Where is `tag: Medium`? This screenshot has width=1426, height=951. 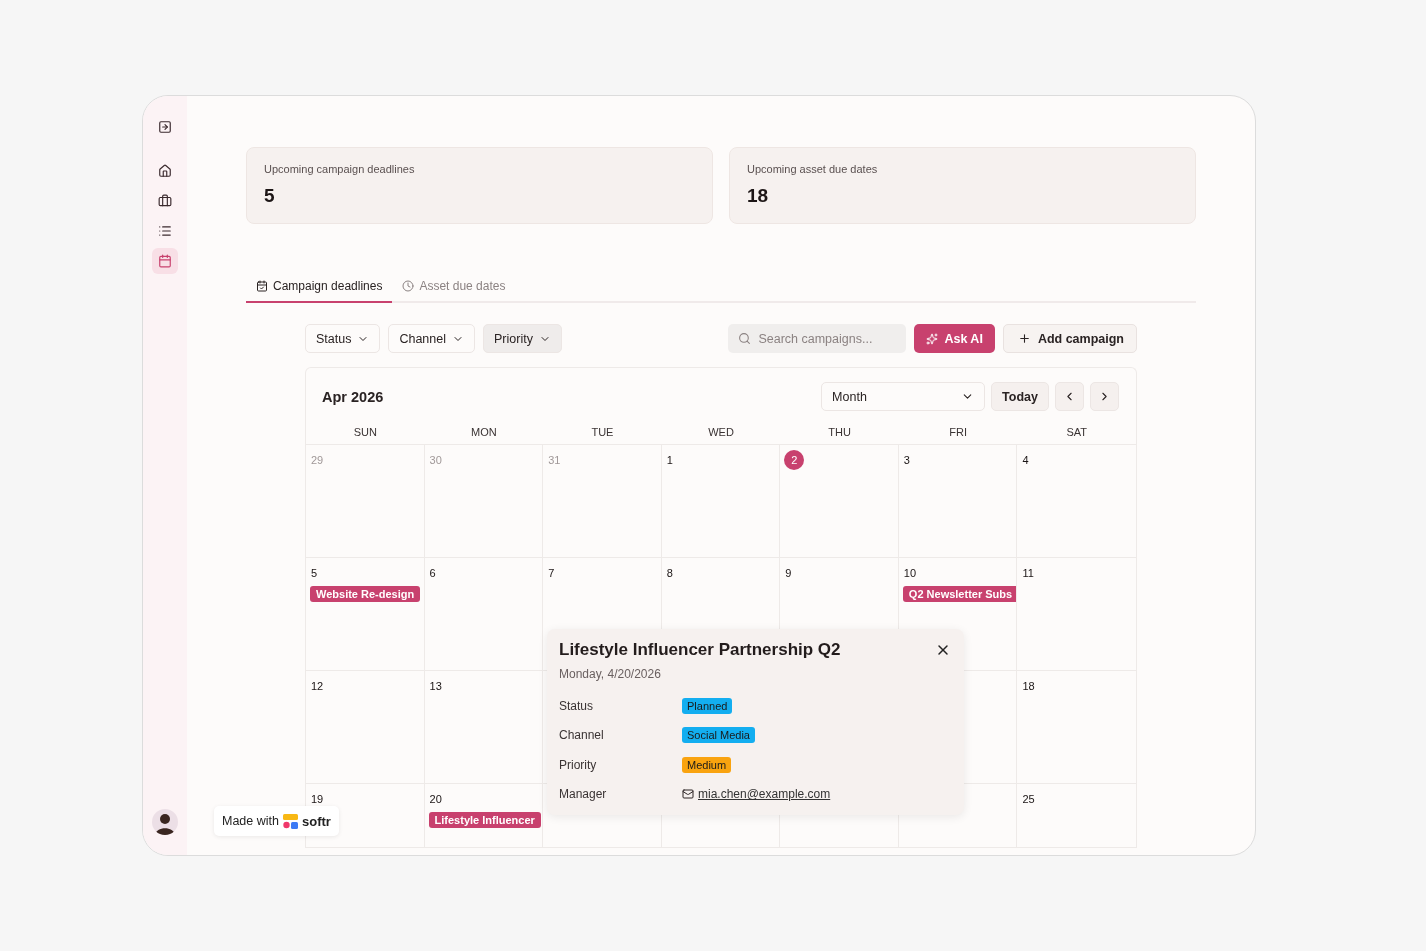 tag: Medium is located at coordinates (707, 764).